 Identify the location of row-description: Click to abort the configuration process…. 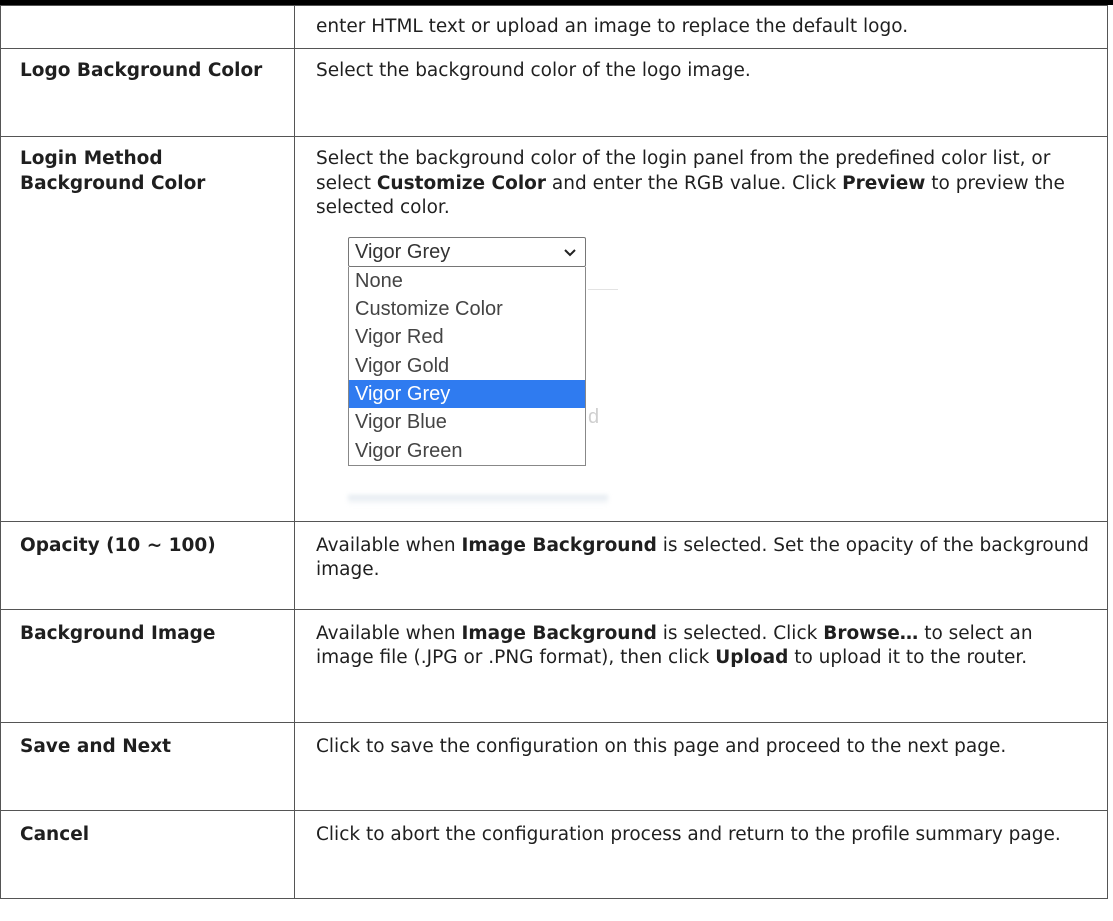
(701, 854).